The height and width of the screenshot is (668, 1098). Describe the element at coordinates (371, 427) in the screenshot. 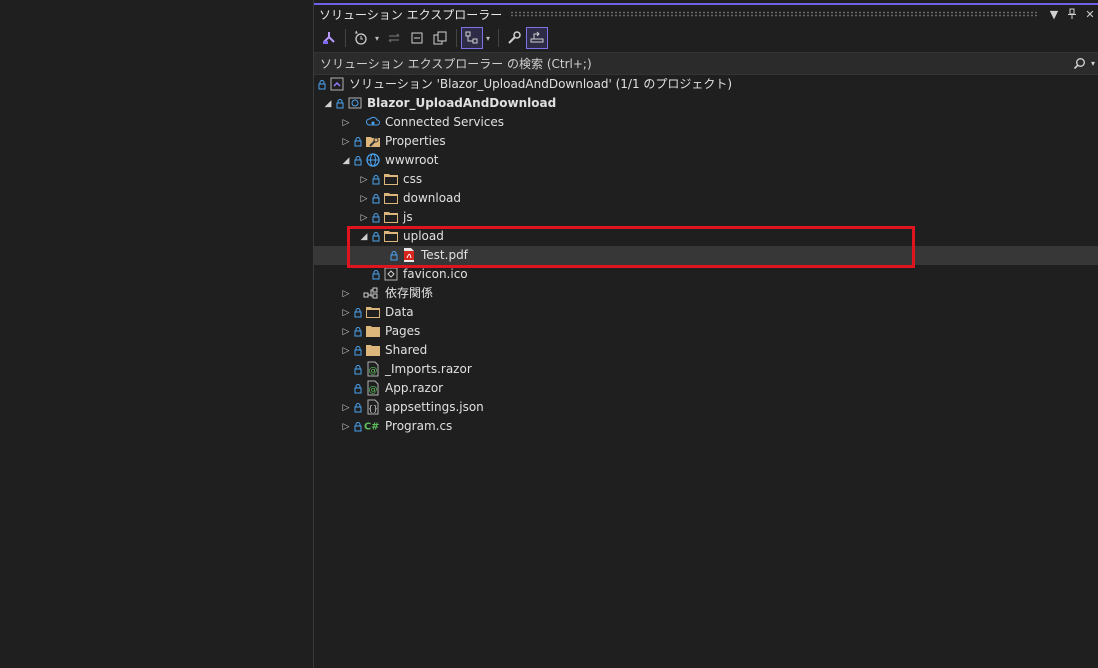

I see `svg-text: C#` at that location.